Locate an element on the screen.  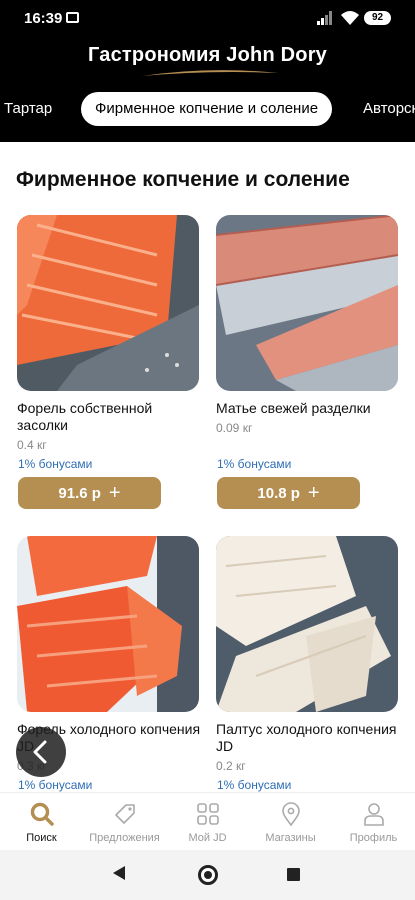
add-to-cart-button: 91.6 р + is located at coordinates (89, 493).